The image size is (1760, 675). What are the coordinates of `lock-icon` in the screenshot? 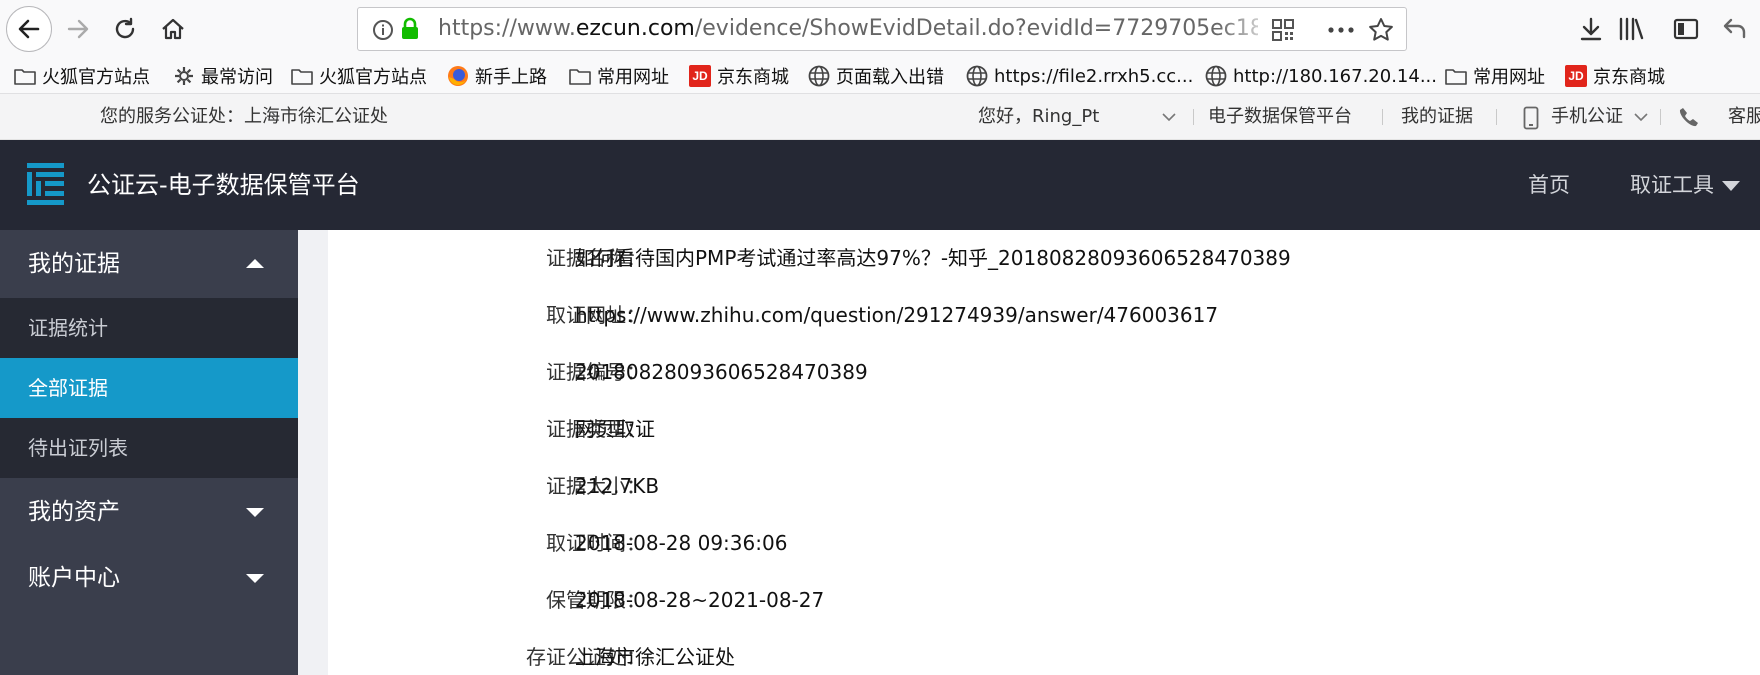 It's located at (410, 28).